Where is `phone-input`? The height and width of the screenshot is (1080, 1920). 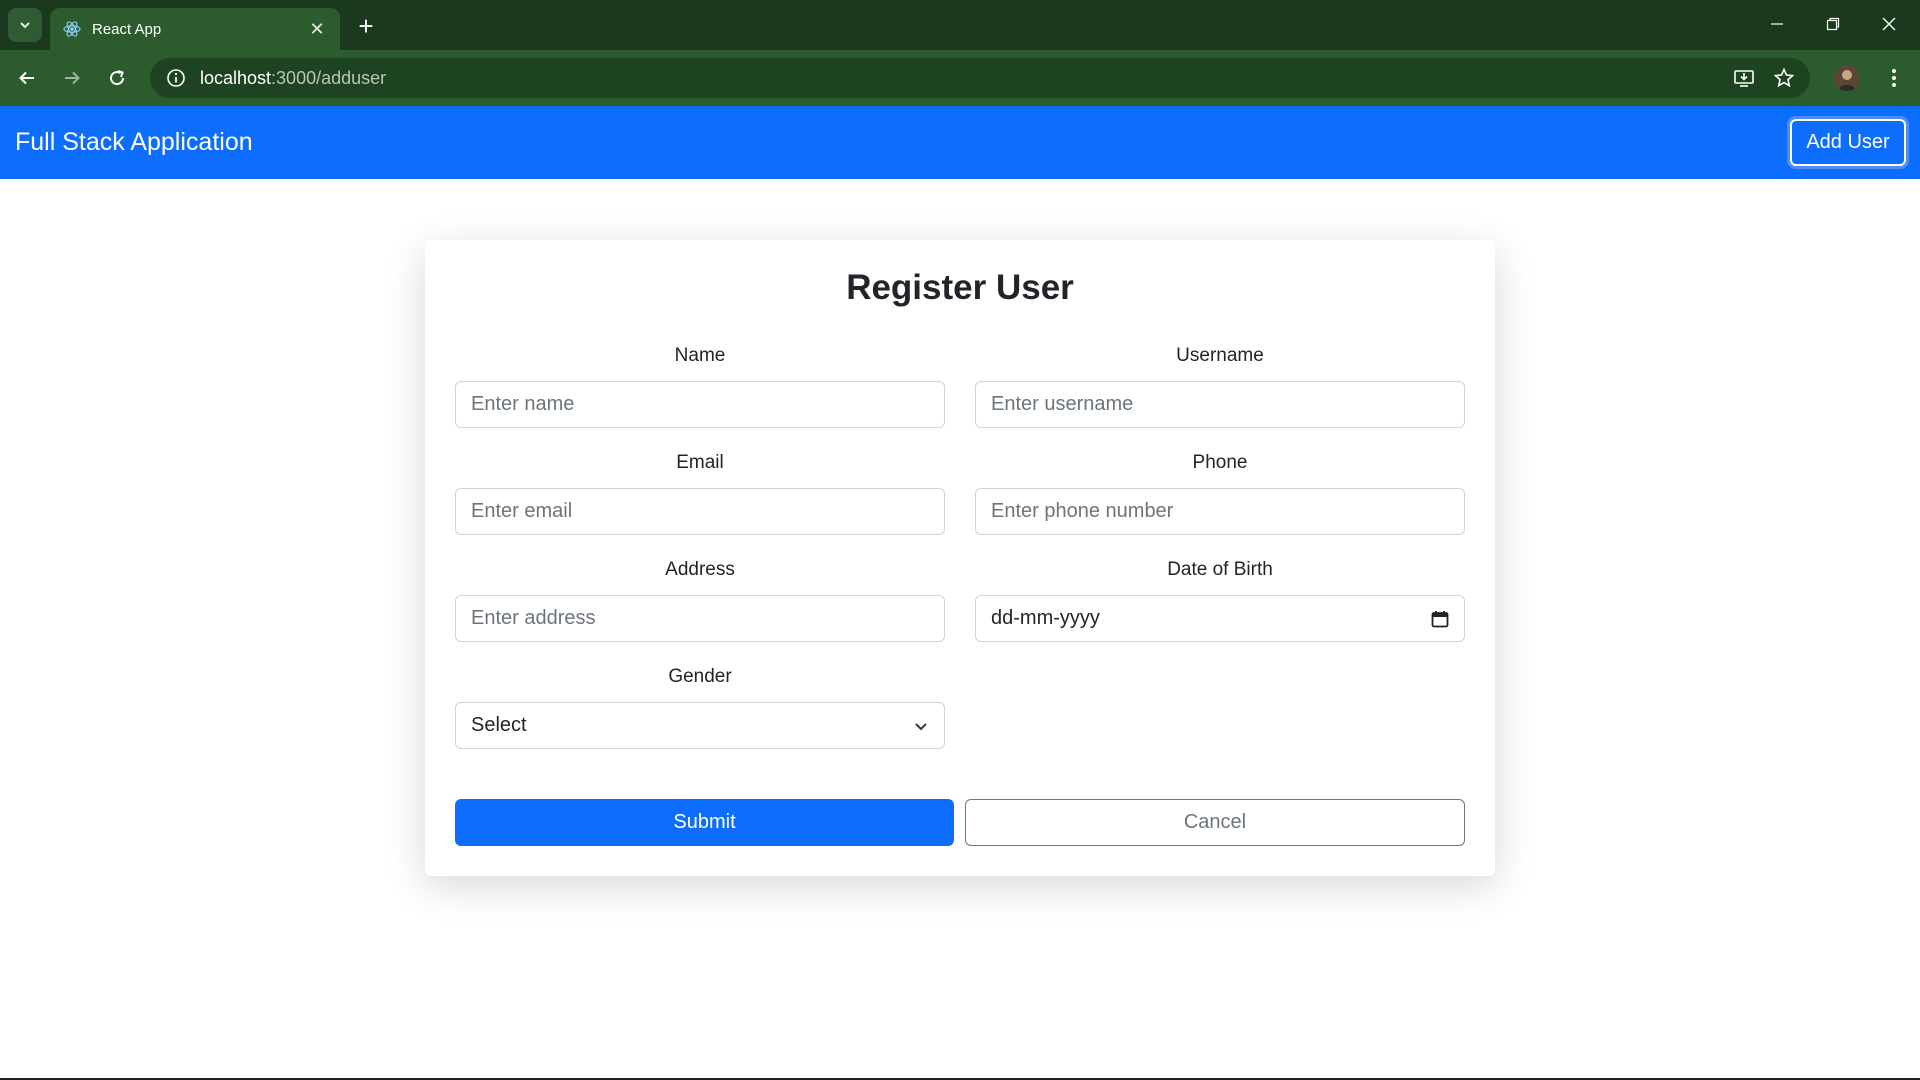 phone-input is located at coordinates (1220, 511).